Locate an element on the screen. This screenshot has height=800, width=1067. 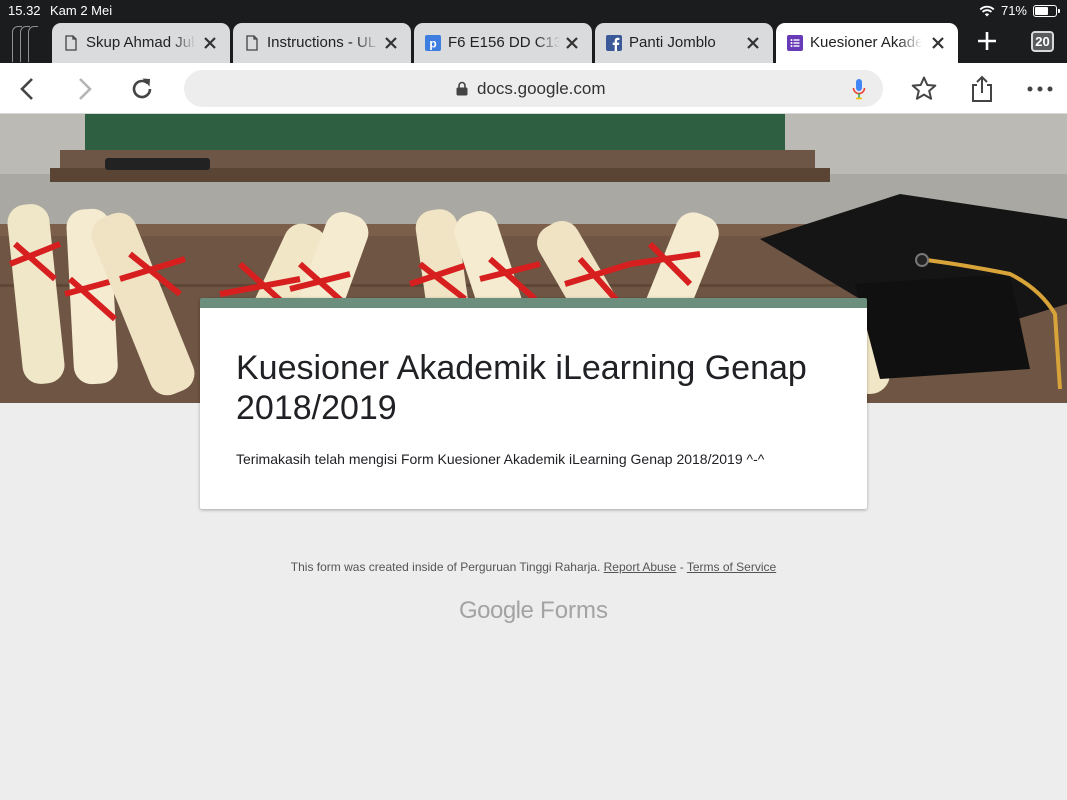
tab-instructions: Instructions - UL1 is located at coordinates (322, 43).